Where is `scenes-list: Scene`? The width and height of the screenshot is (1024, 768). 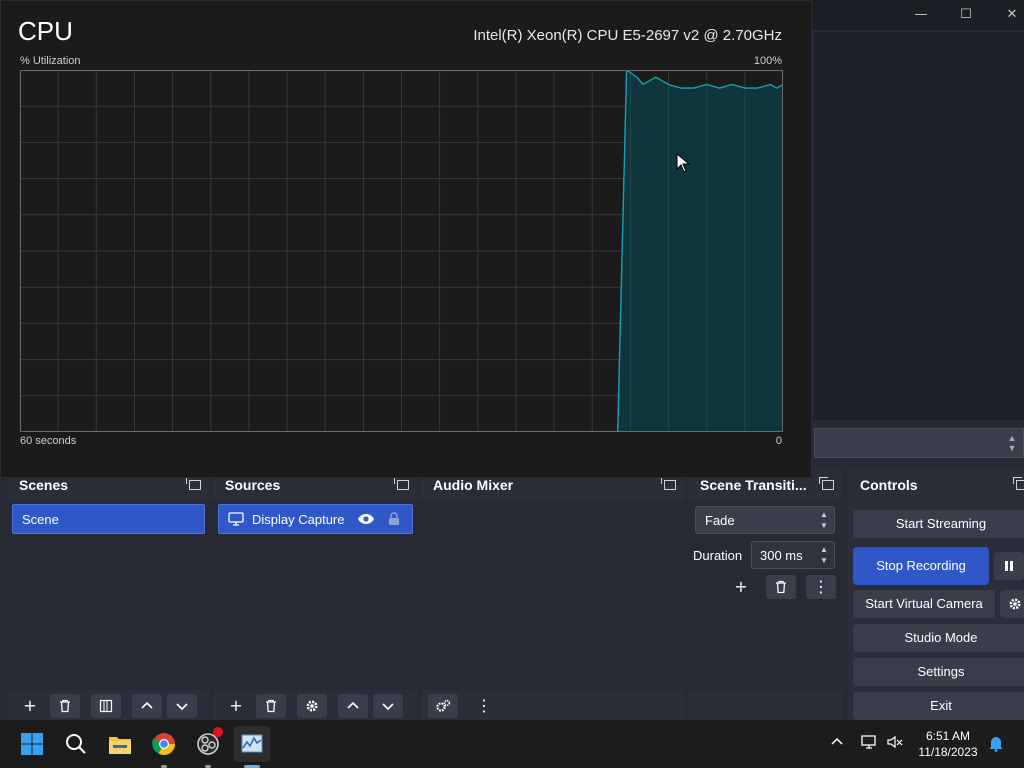 scenes-list: Scene is located at coordinates (108, 595).